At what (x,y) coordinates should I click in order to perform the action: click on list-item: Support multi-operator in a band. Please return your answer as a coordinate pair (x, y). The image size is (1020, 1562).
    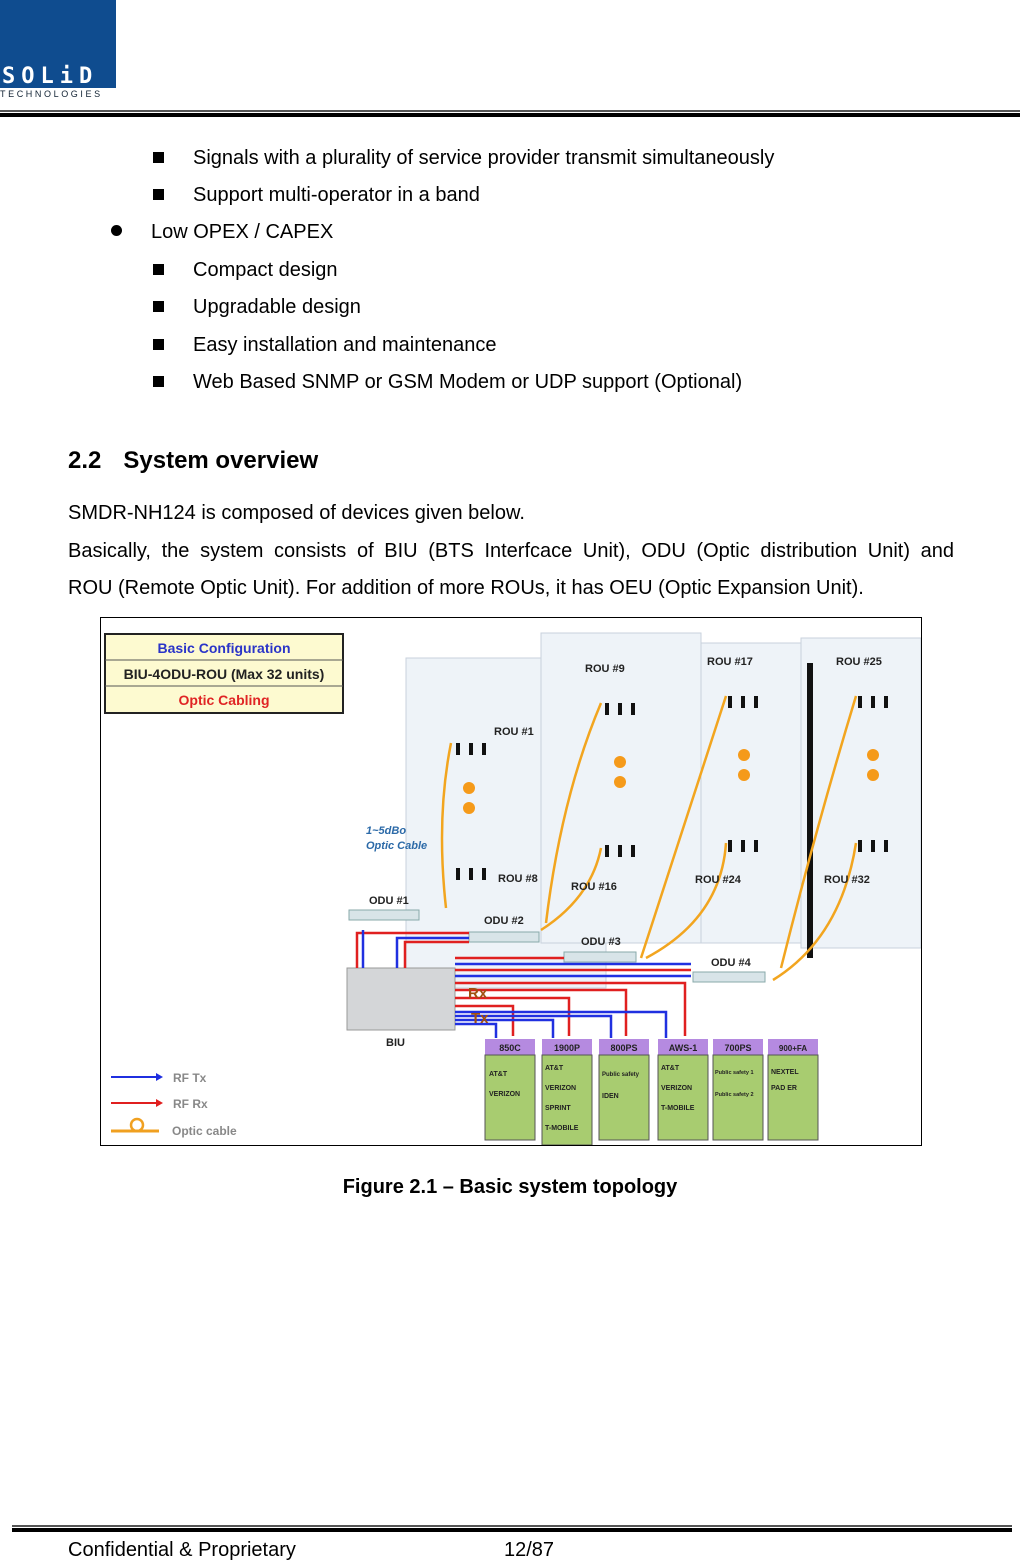
    Looking at the image, I should click on (336, 195).